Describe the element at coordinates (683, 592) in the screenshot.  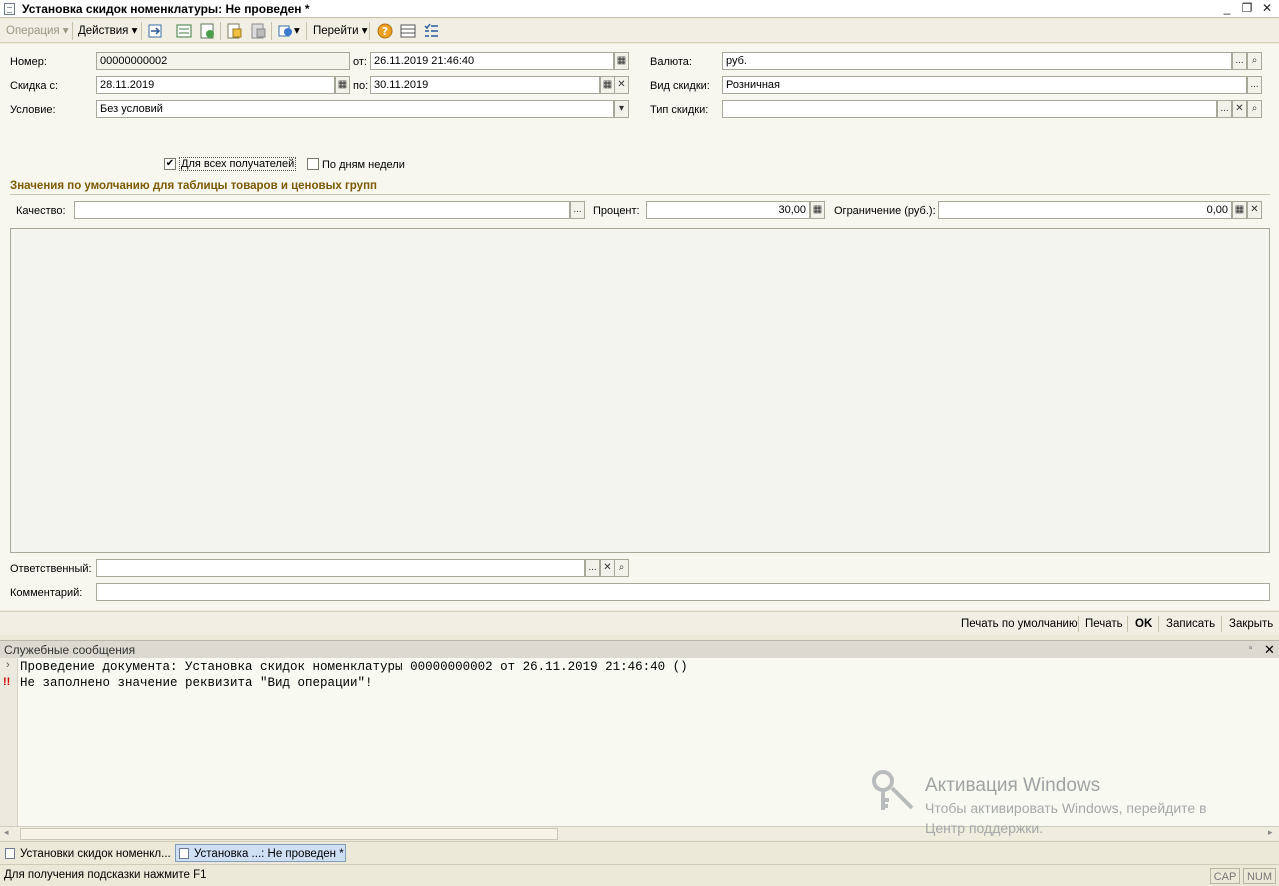
I see `comment-field` at that location.